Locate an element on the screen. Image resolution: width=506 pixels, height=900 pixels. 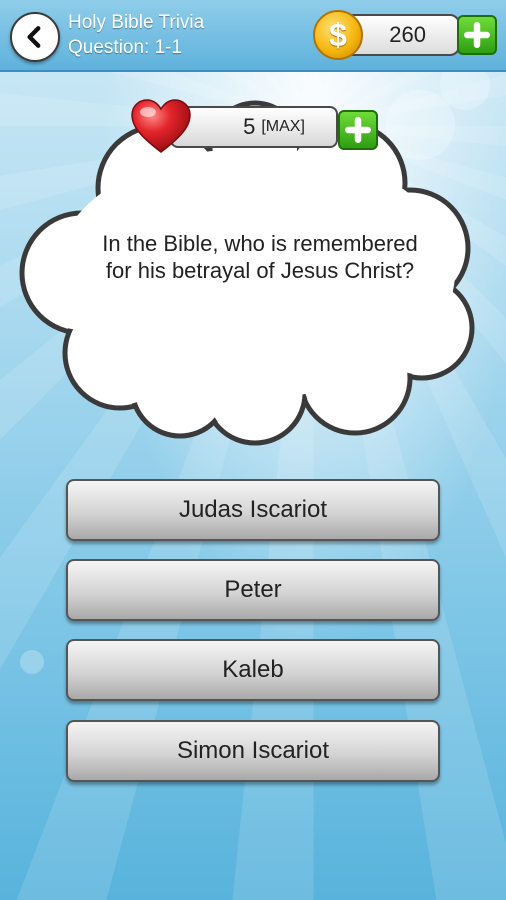
answer-label: Kaleb is located at coordinates (253, 669).